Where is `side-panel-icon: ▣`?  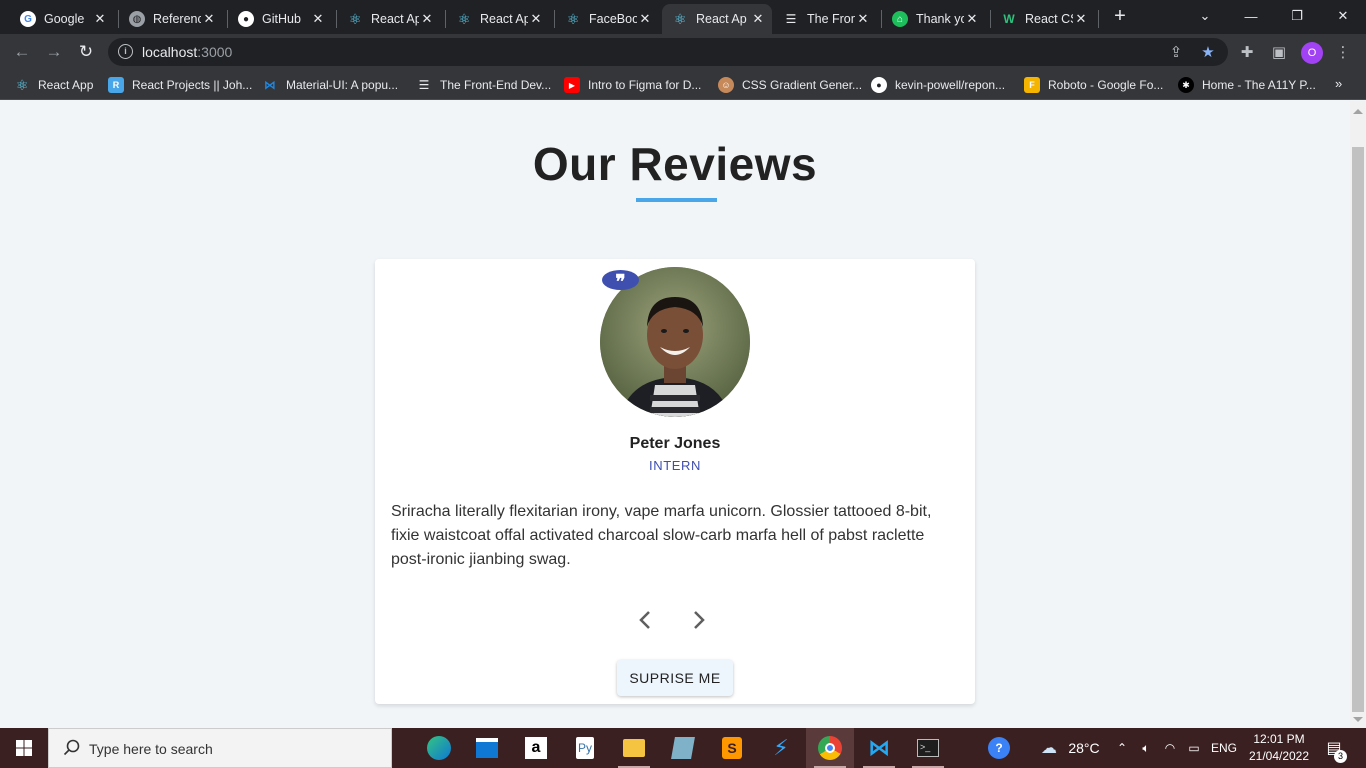 side-panel-icon: ▣ is located at coordinates (1279, 52).